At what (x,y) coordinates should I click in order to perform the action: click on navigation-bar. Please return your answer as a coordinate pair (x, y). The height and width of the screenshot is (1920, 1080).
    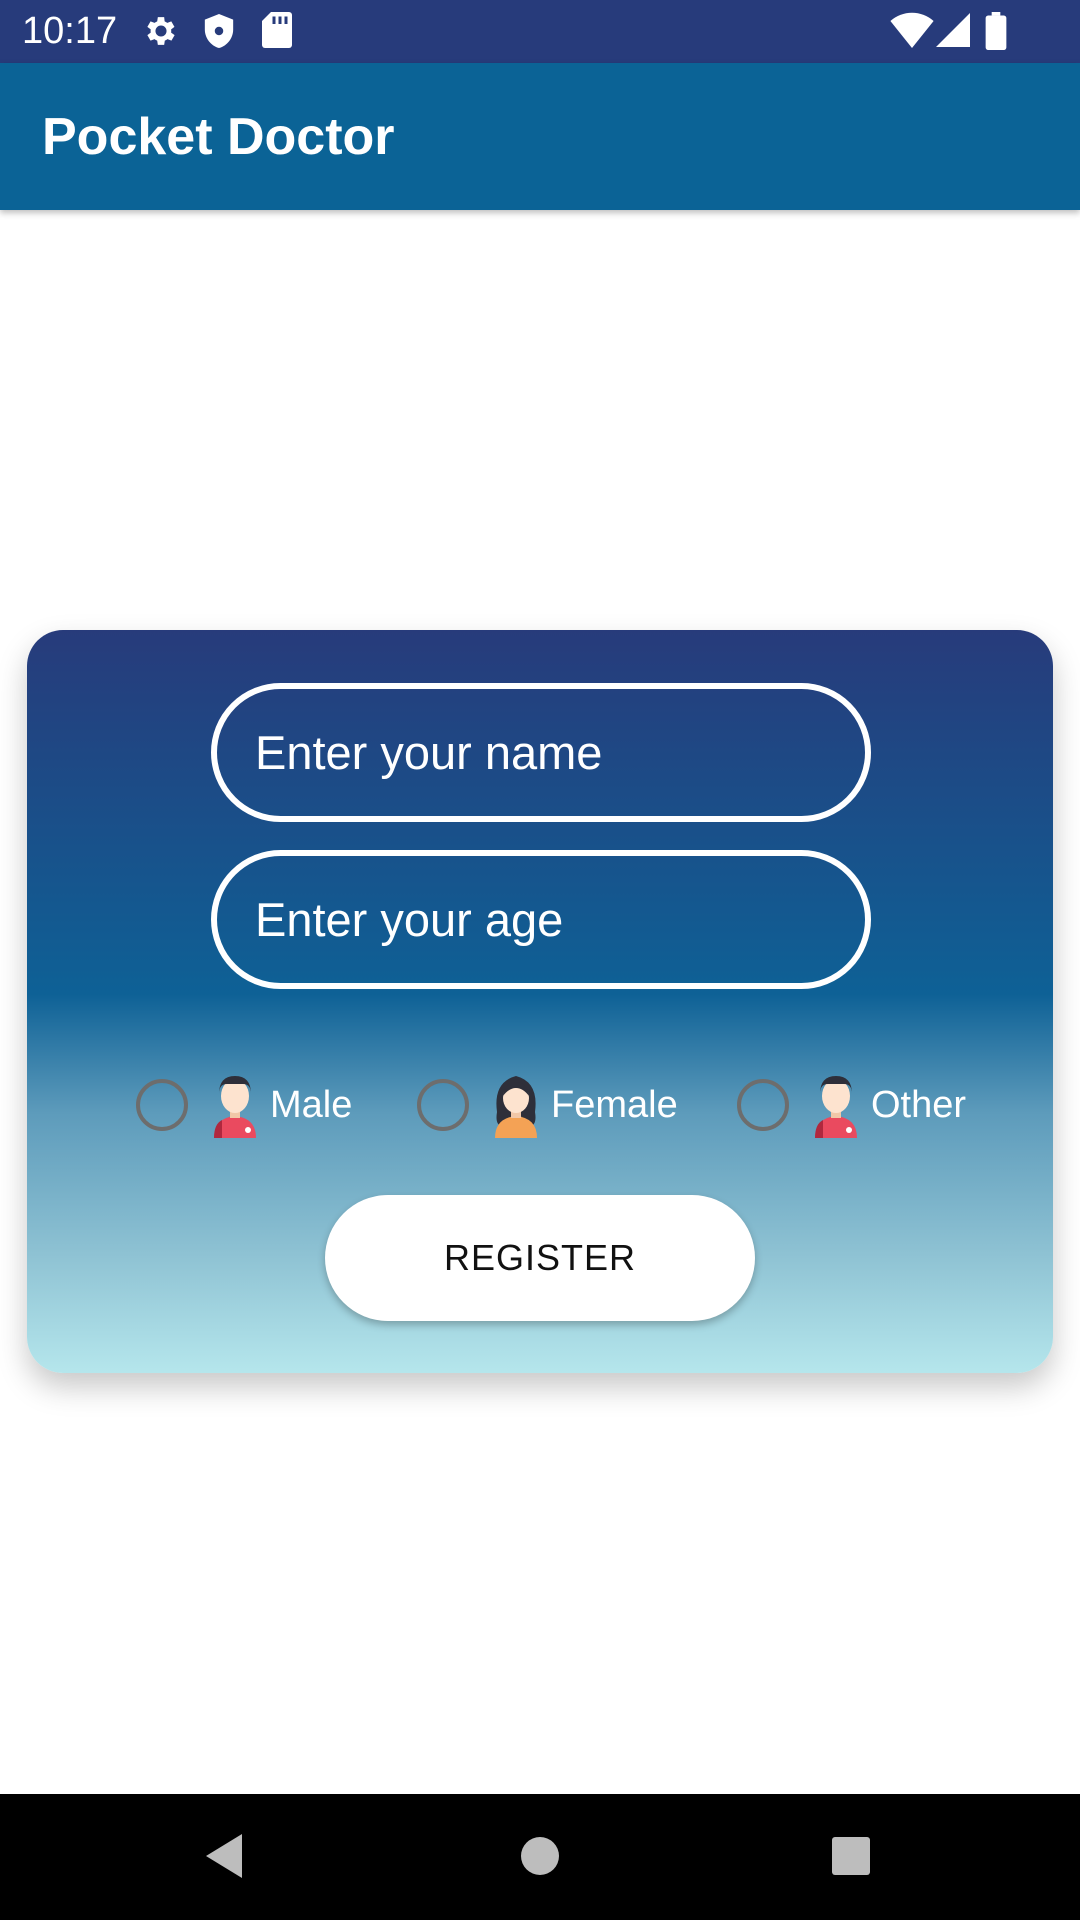
    Looking at the image, I should click on (540, 1857).